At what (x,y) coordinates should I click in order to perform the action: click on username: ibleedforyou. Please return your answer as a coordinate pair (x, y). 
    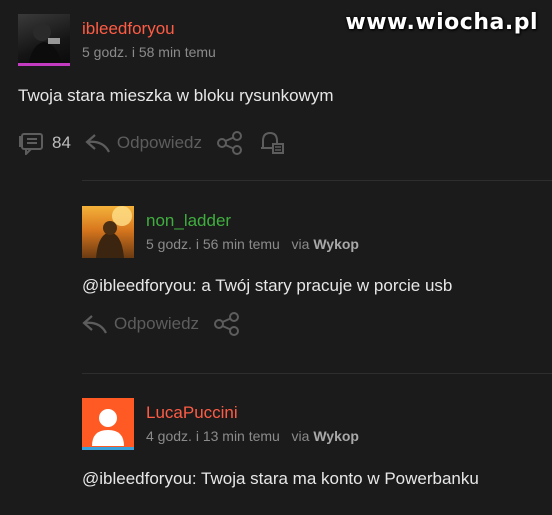
    Looking at the image, I should click on (149, 28).